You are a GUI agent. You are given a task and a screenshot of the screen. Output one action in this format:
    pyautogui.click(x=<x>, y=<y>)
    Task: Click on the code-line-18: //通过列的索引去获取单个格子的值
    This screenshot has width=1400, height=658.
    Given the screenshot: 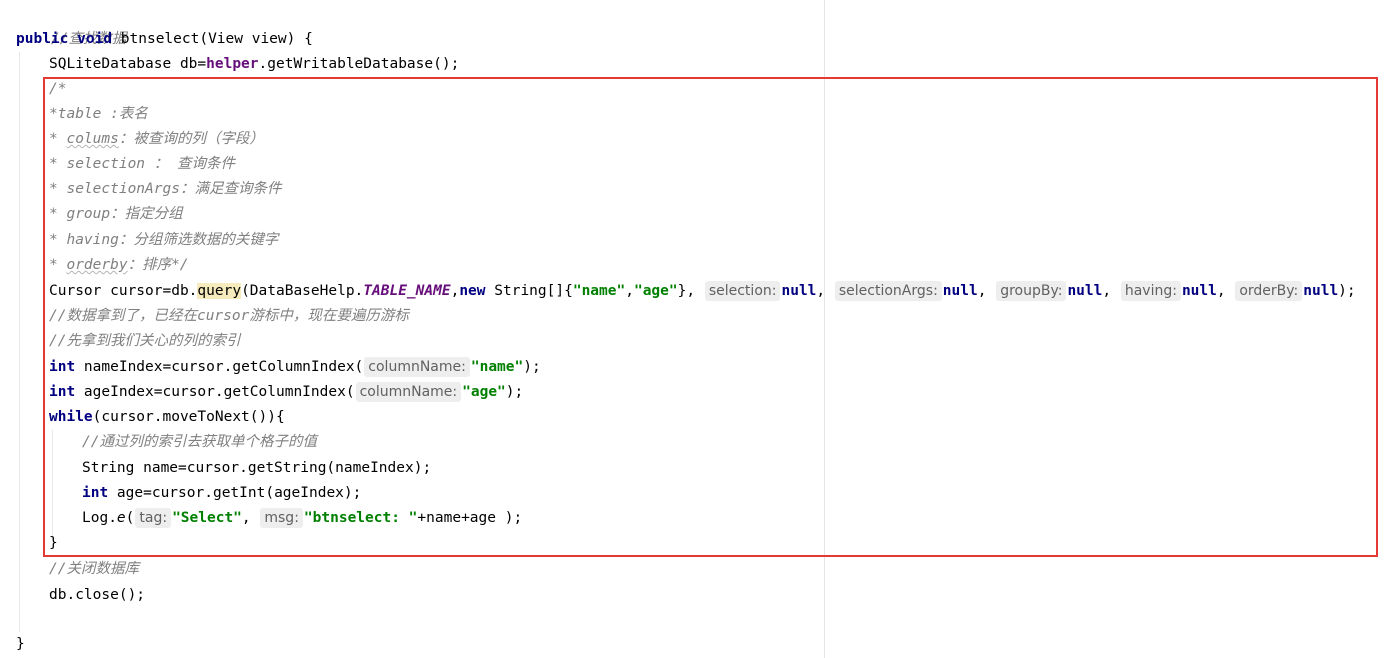 What is the action you would take?
    pyautogui.click(x=199, y=442)
    